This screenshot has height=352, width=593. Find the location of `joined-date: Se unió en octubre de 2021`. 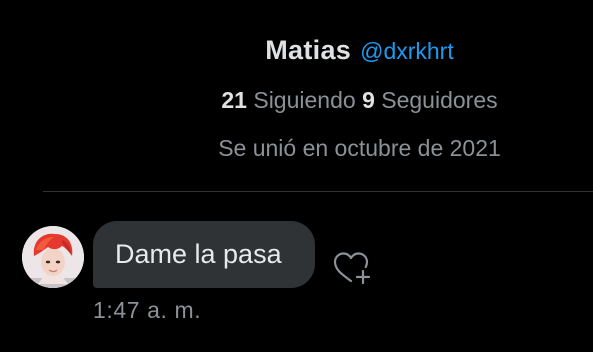

joined-date: Se unió en octubre de 2021 is located at coordinates (359, 148).